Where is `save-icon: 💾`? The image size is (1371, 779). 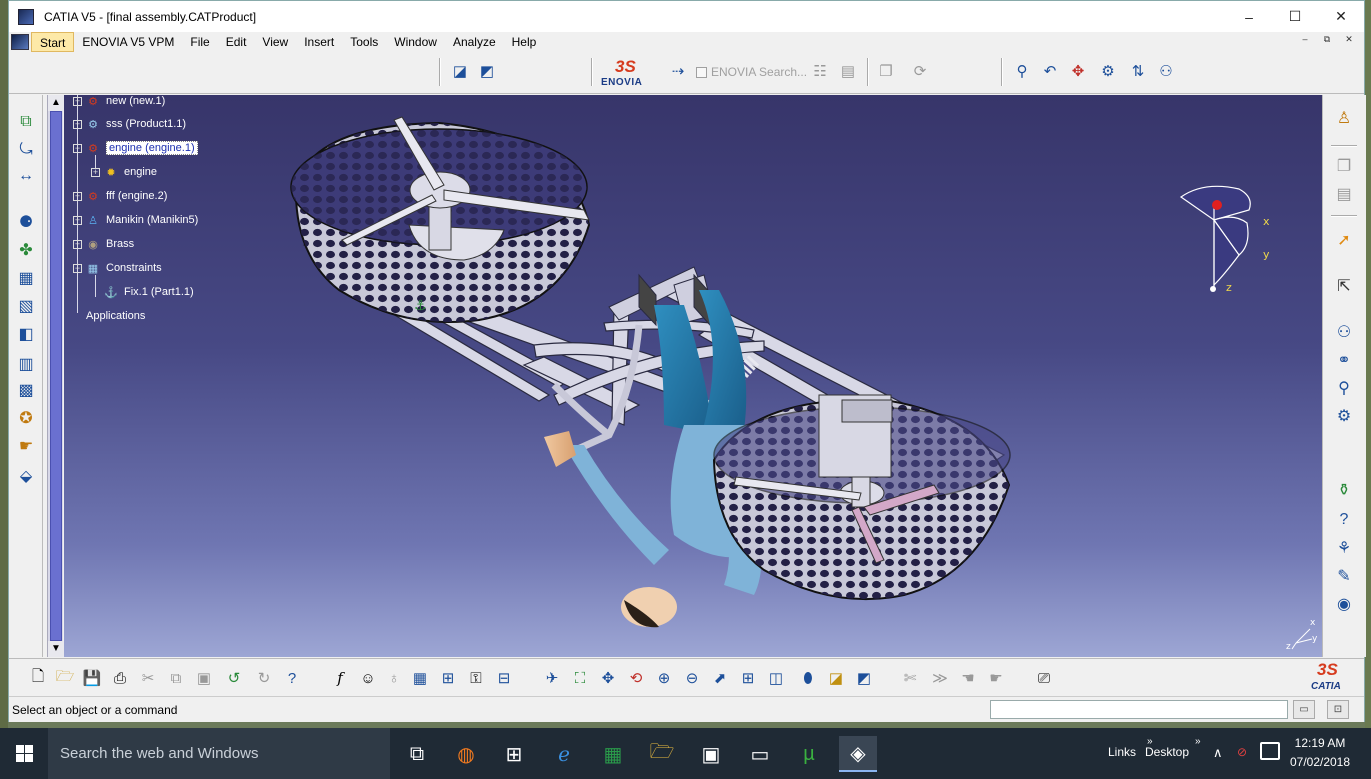
save-icon: 💾 is located at coordinates (92, 678).